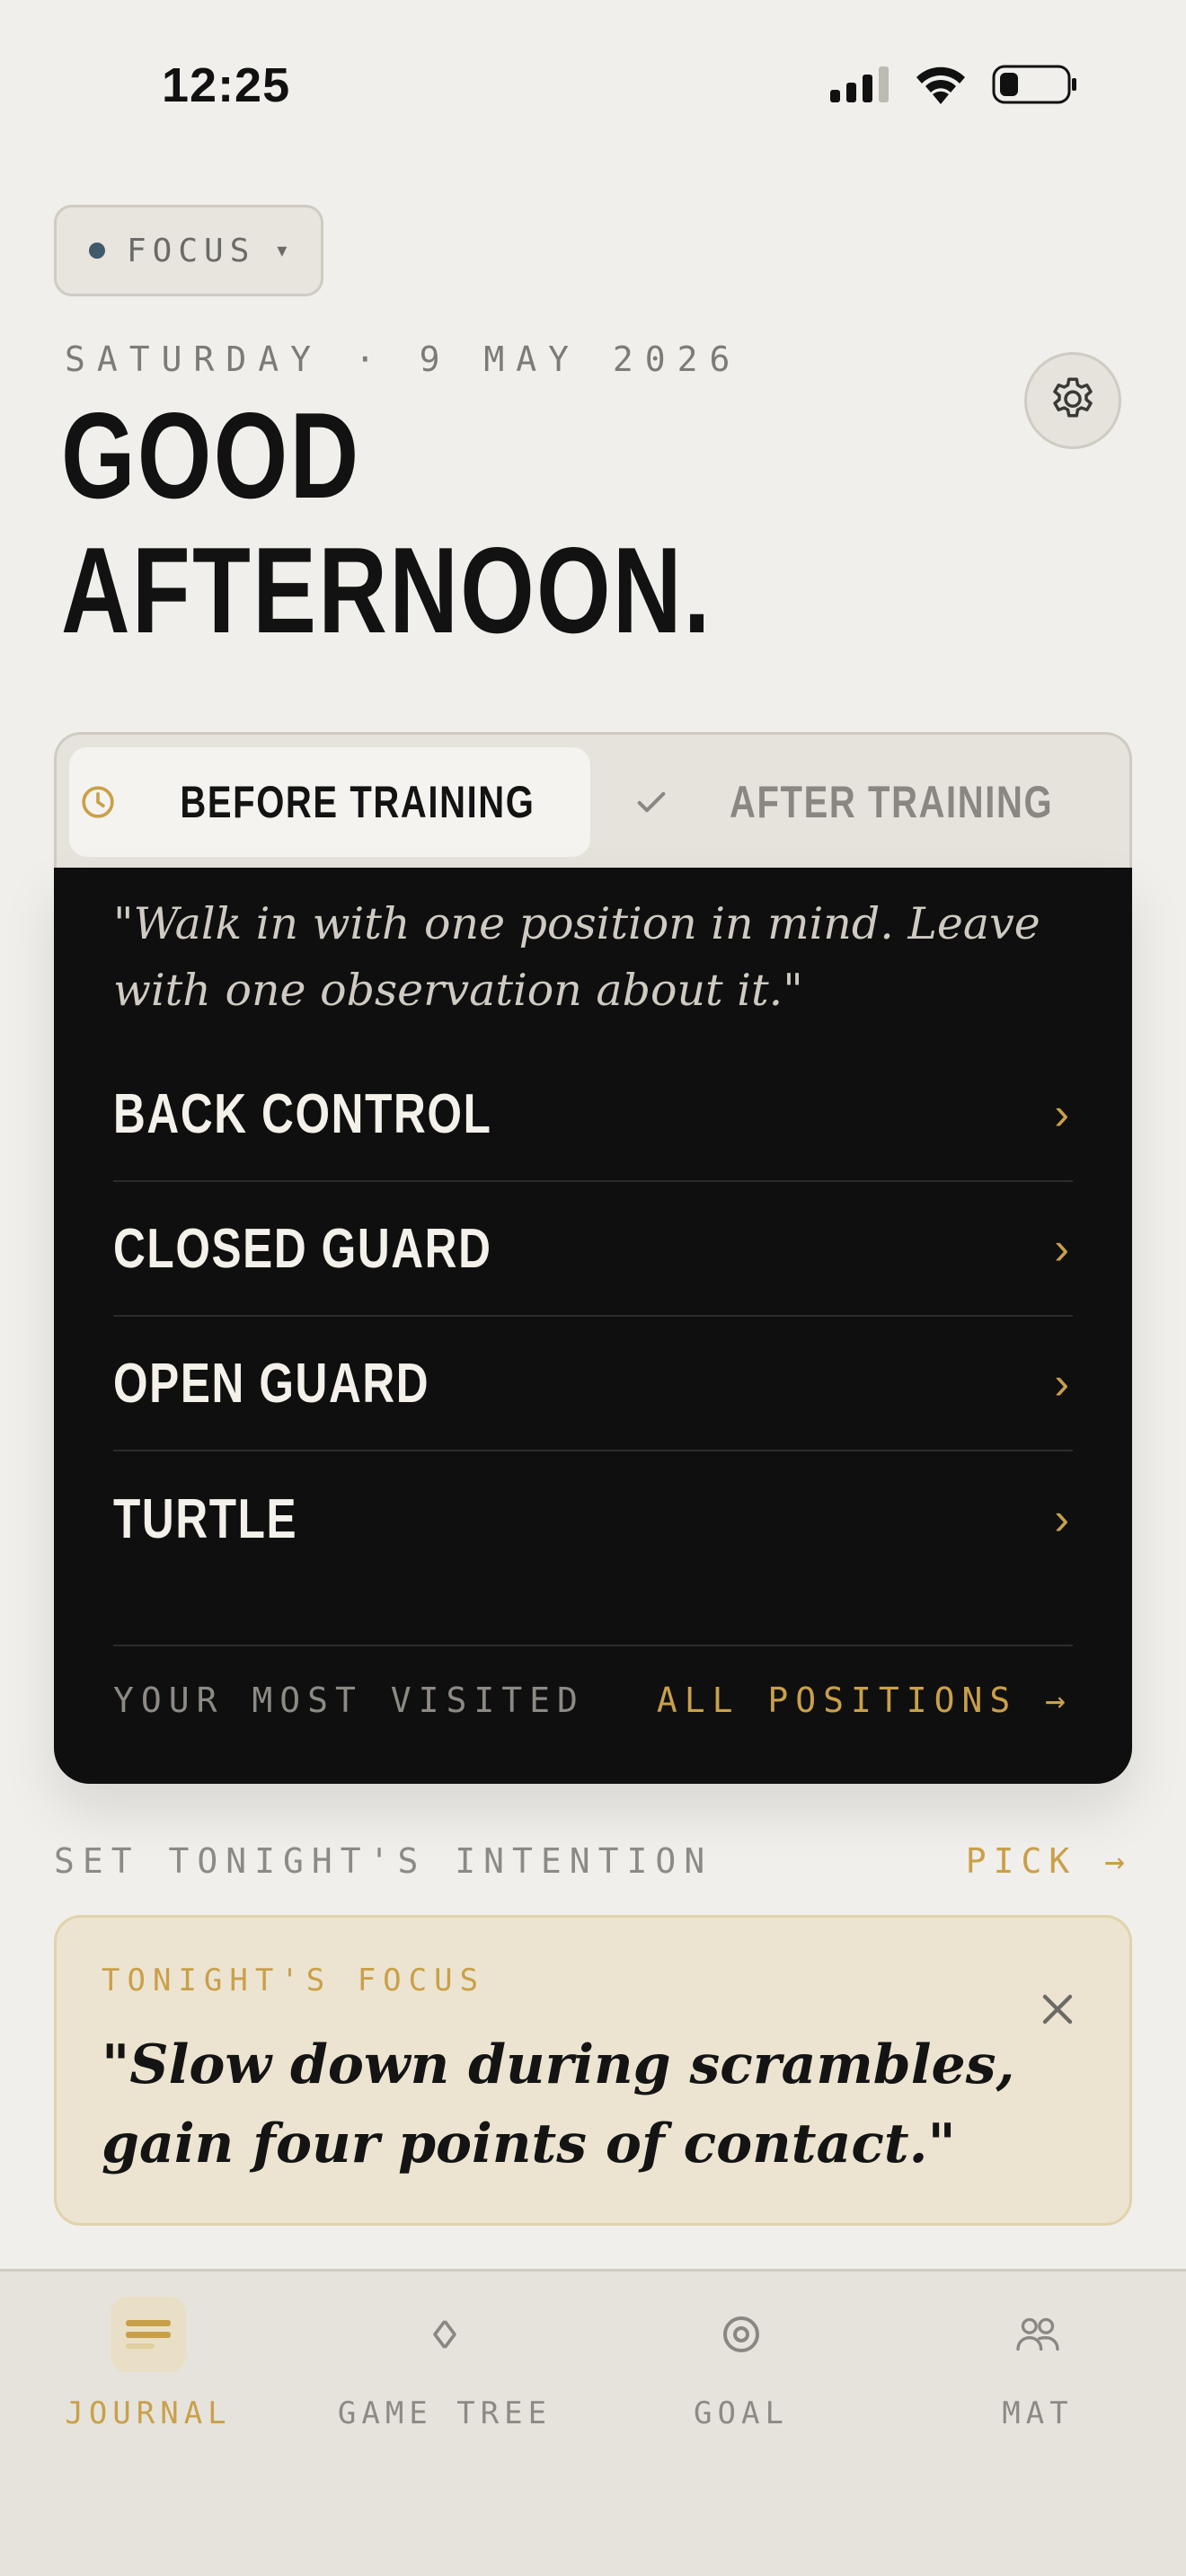 This screenshot has height=2576, width=1186. I want to click on list-item: CLOSED GUARD ›, so click(593, 1249).